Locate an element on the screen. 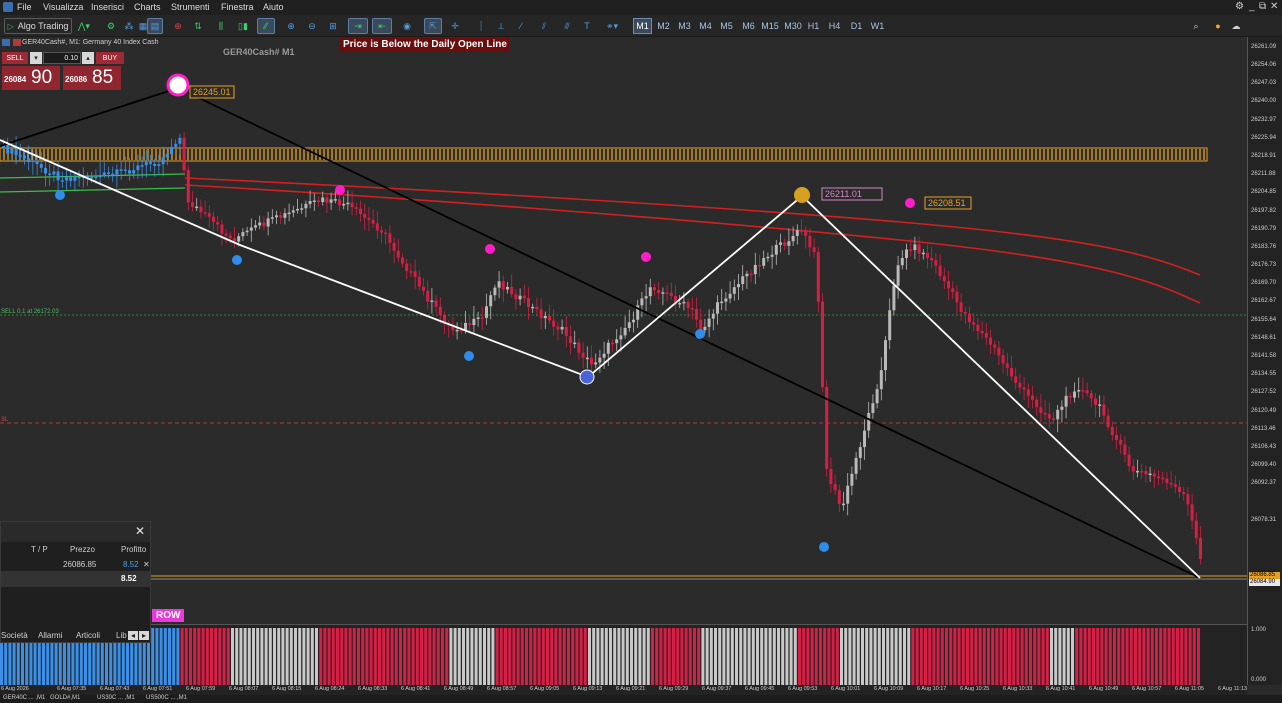 The width and height of the screenshot is (1282, 703). chart-tab: GOLD#,M1 is located at coordinates (65, 698).